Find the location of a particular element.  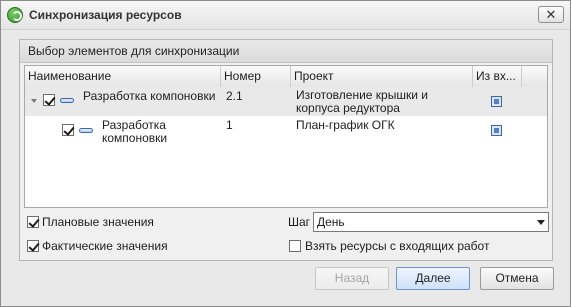

column-header-project: Проект is located at coordinates (382, 76).